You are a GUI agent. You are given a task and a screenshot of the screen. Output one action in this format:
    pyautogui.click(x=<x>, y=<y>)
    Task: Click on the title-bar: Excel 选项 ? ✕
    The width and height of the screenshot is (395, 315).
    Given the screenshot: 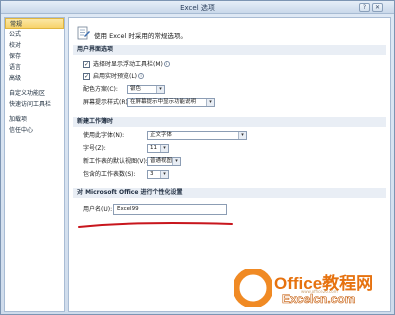 What is the action you would take?
    pyautogui.click(x=197, y=7)
    